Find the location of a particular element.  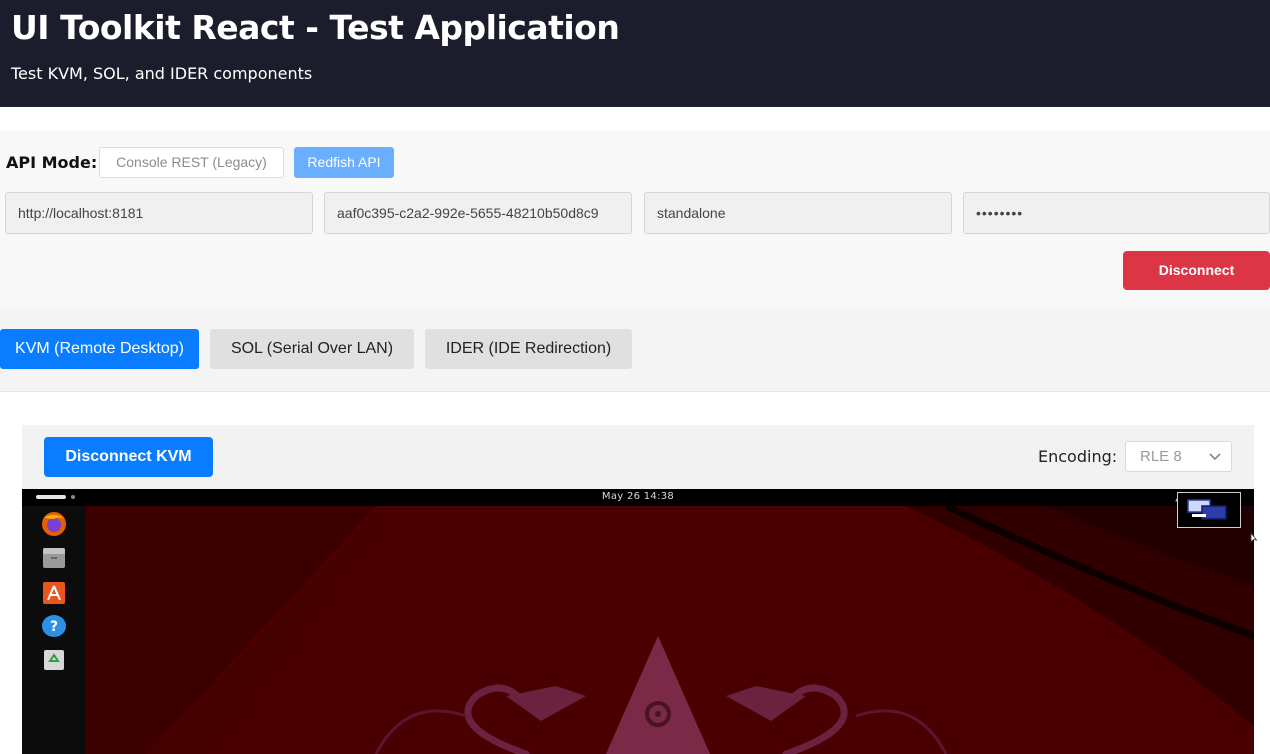

redfish-api-mode-button: Redfish API is located at coordinates (344, 162).